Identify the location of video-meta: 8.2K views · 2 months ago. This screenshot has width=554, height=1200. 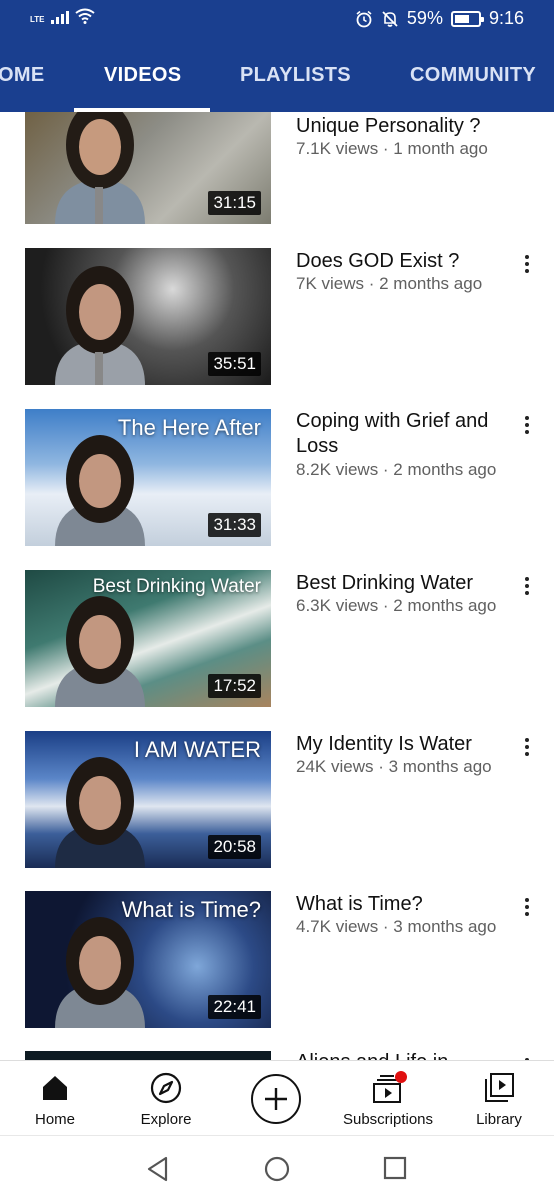
(396, 469).